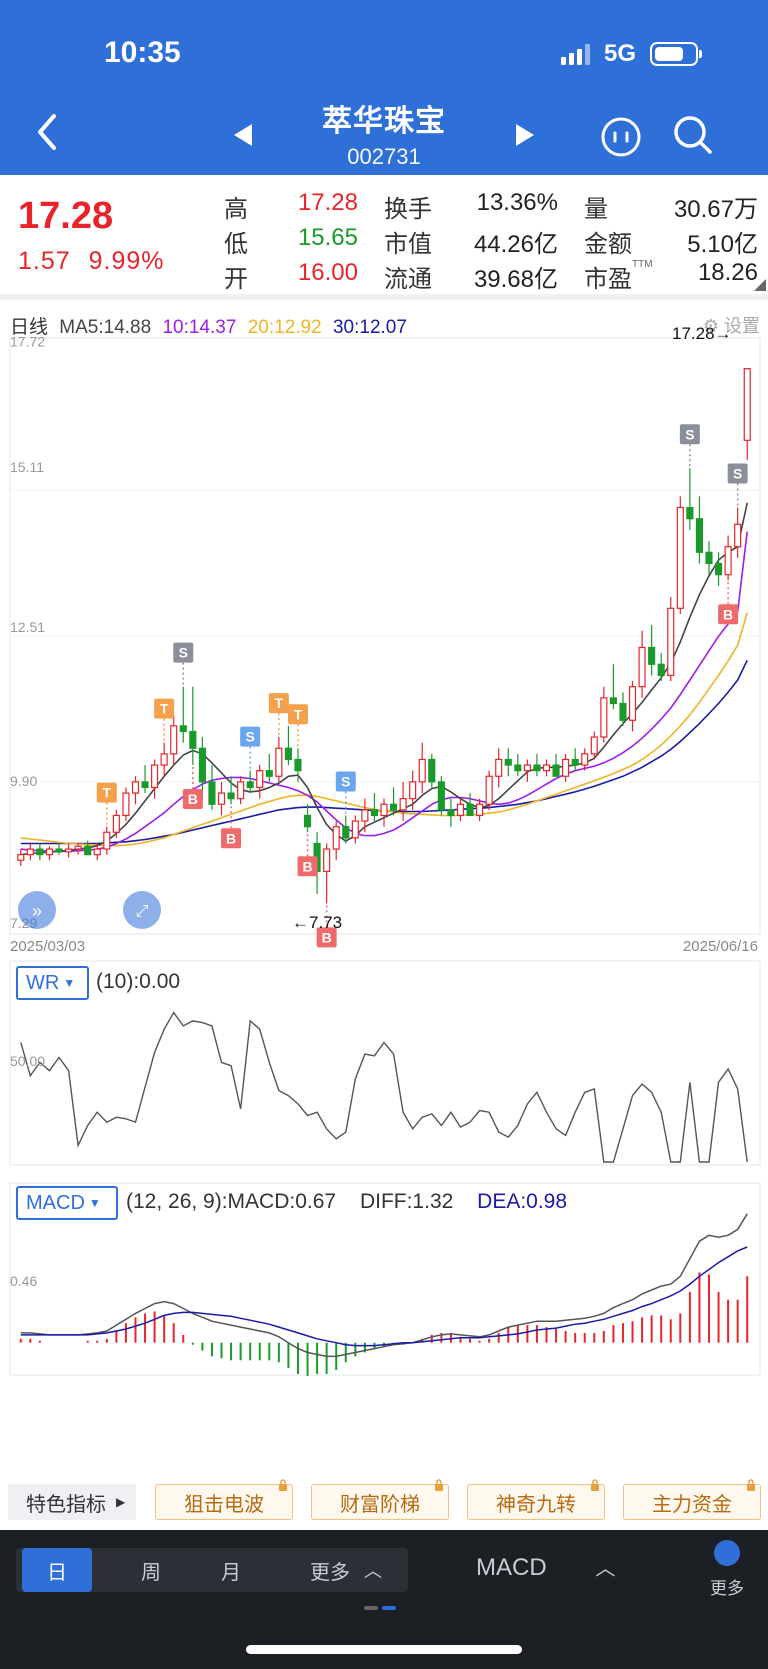 Image resolution: width=768 pixels, height=1669 pixels. What do you see at coordinates (384, 1599) in the screenshot?
I see `bottom-toolbar: 日 周 月 更多 ︿ MACD ︿ 更多` at bounding box center [384, 1599].